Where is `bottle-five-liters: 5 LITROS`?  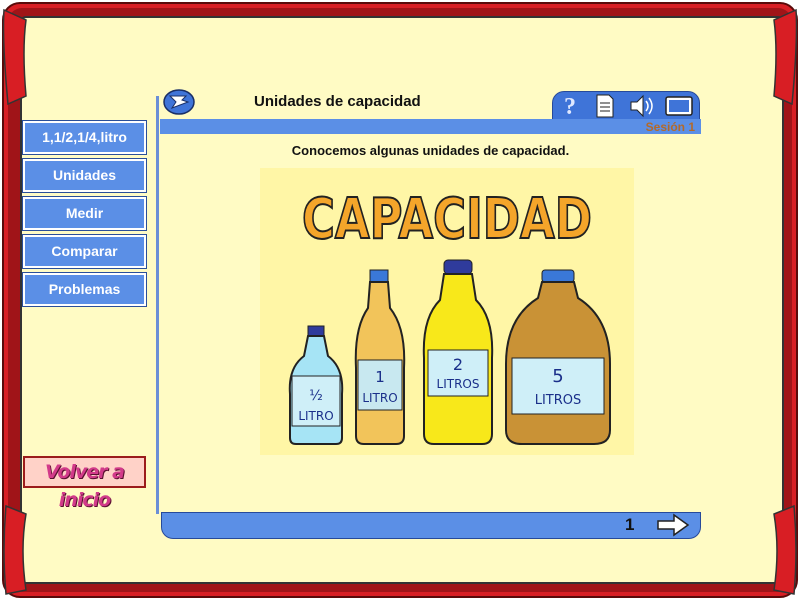
bottle-five-liters: 5 LITROS is located at coordinates (558, 357).